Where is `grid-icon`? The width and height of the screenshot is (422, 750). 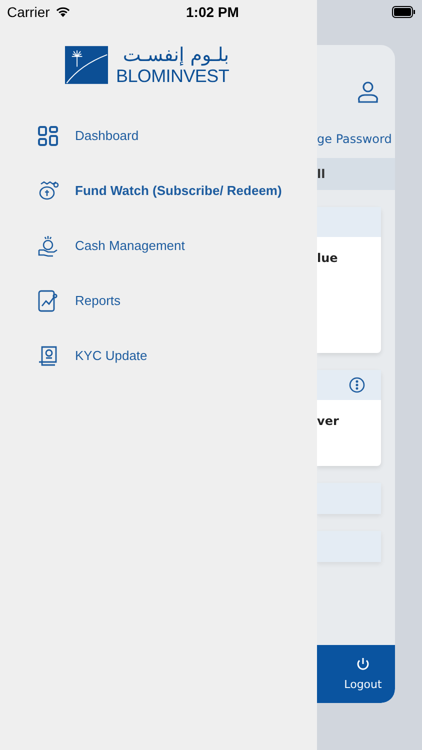 grid-icon is located at coordinates (48, 136).